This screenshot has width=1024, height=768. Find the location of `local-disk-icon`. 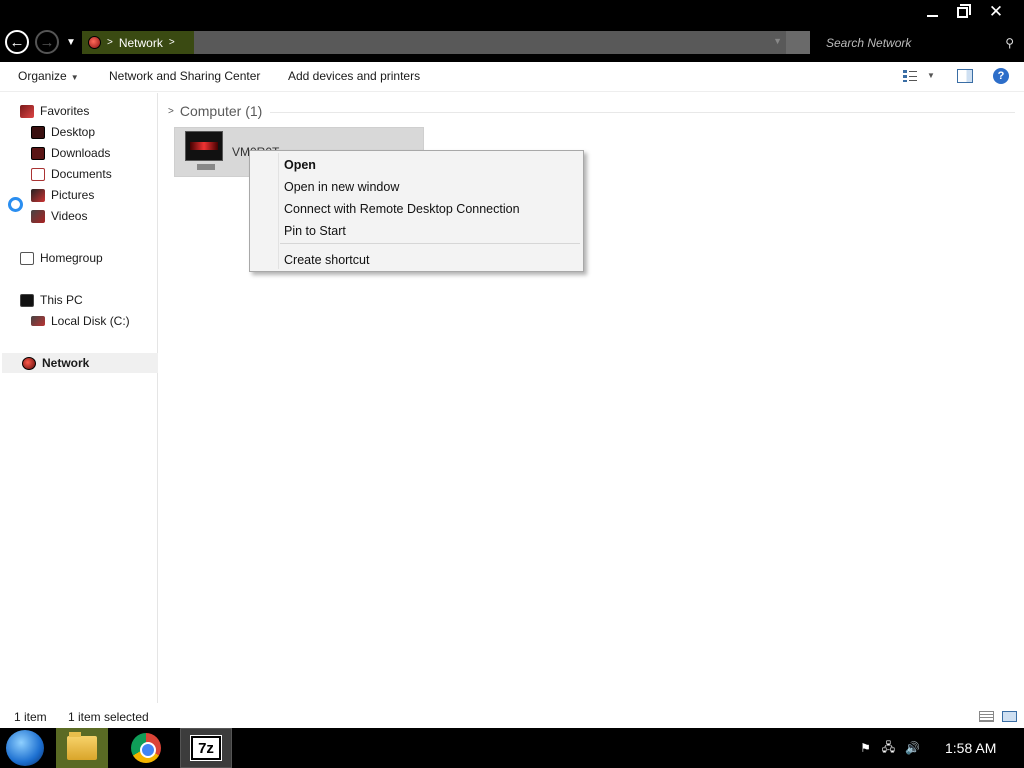

local-disk-icon is located at coordinates (38, 321).